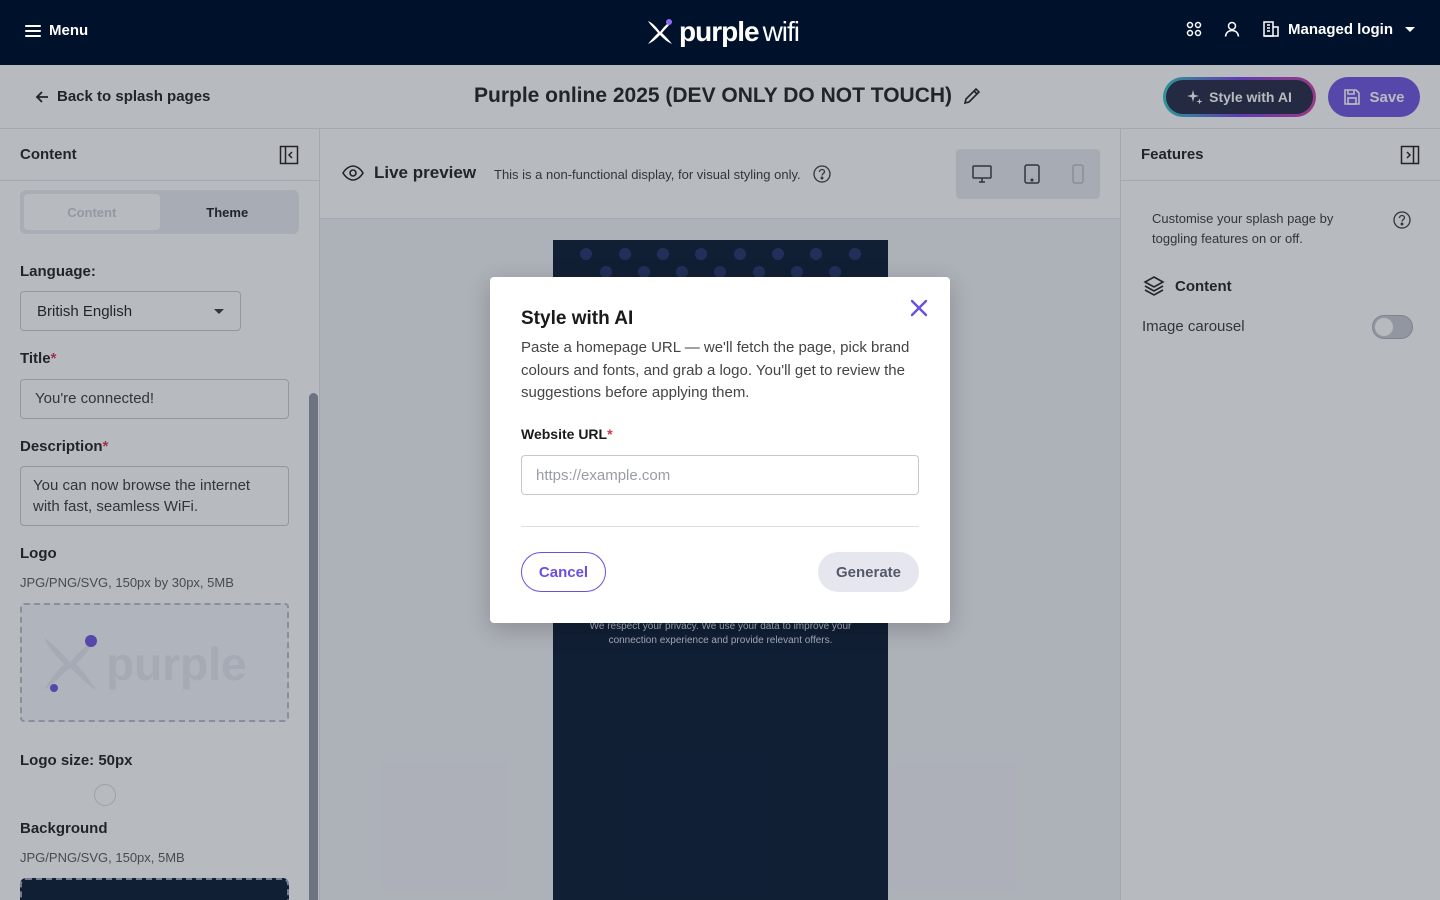 This screenshot has width=1440, height=900. I want to click on brand-name: purple, so click(719, 31).